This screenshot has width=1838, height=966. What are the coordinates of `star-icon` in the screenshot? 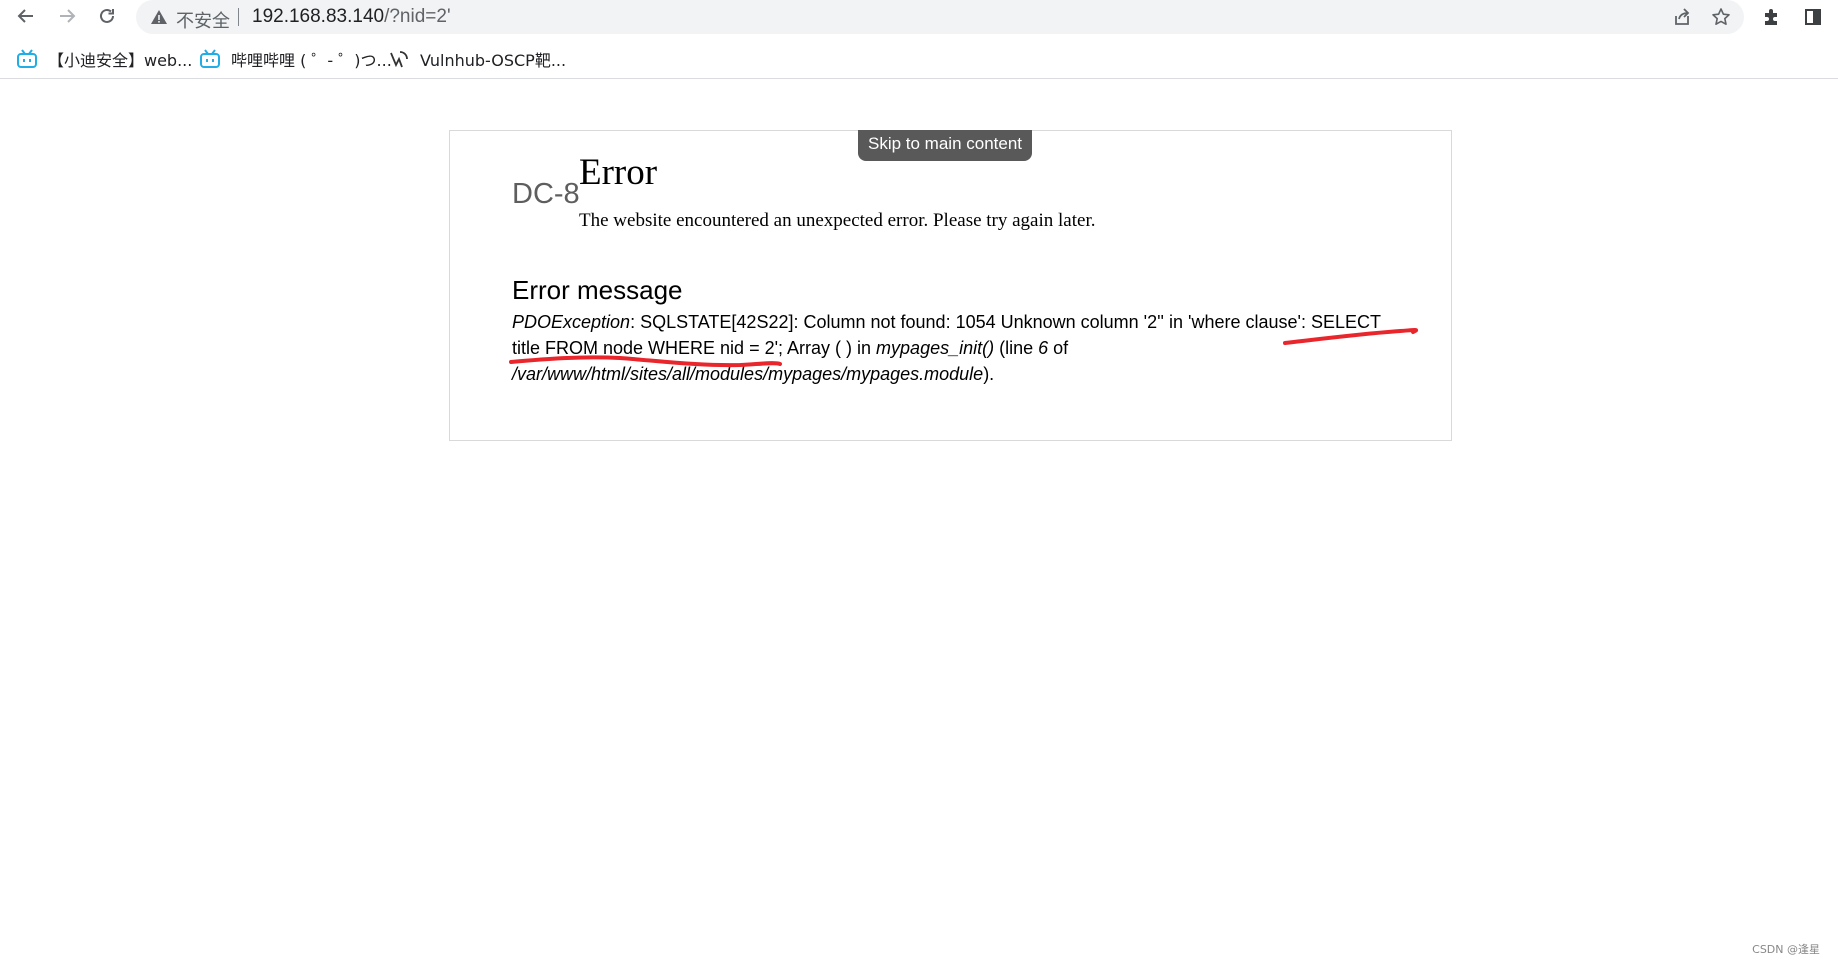 It's located at (1721, 16).